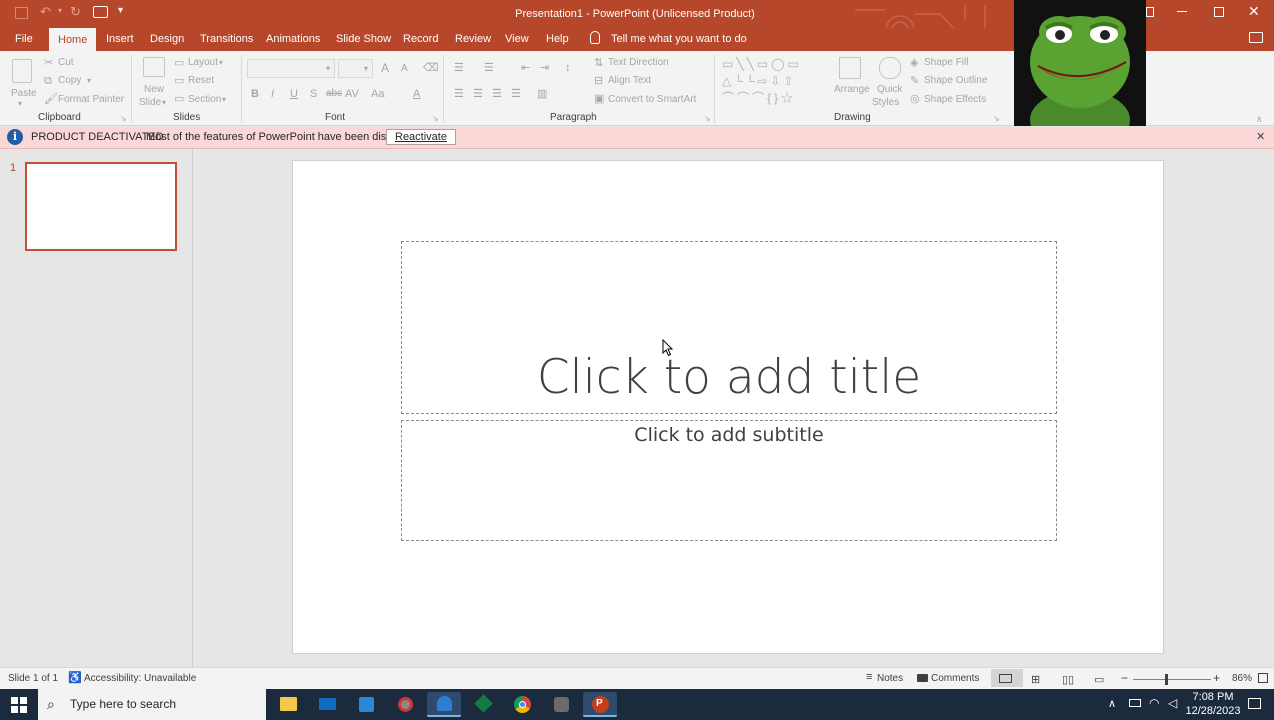 The width and height of the screenshot is (1274, 720). I want to click on store-icon, so click(366, 704).